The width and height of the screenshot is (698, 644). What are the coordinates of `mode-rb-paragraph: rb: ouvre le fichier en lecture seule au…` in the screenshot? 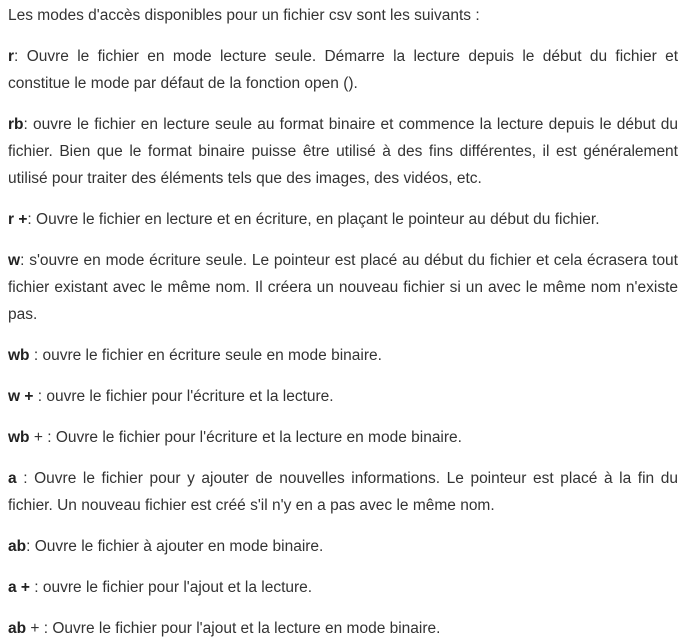 It's located at (343, 151).